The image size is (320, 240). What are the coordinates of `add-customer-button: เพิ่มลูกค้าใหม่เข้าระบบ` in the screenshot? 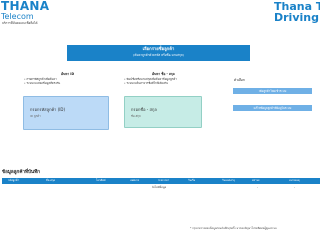 It's located at (272, 91).